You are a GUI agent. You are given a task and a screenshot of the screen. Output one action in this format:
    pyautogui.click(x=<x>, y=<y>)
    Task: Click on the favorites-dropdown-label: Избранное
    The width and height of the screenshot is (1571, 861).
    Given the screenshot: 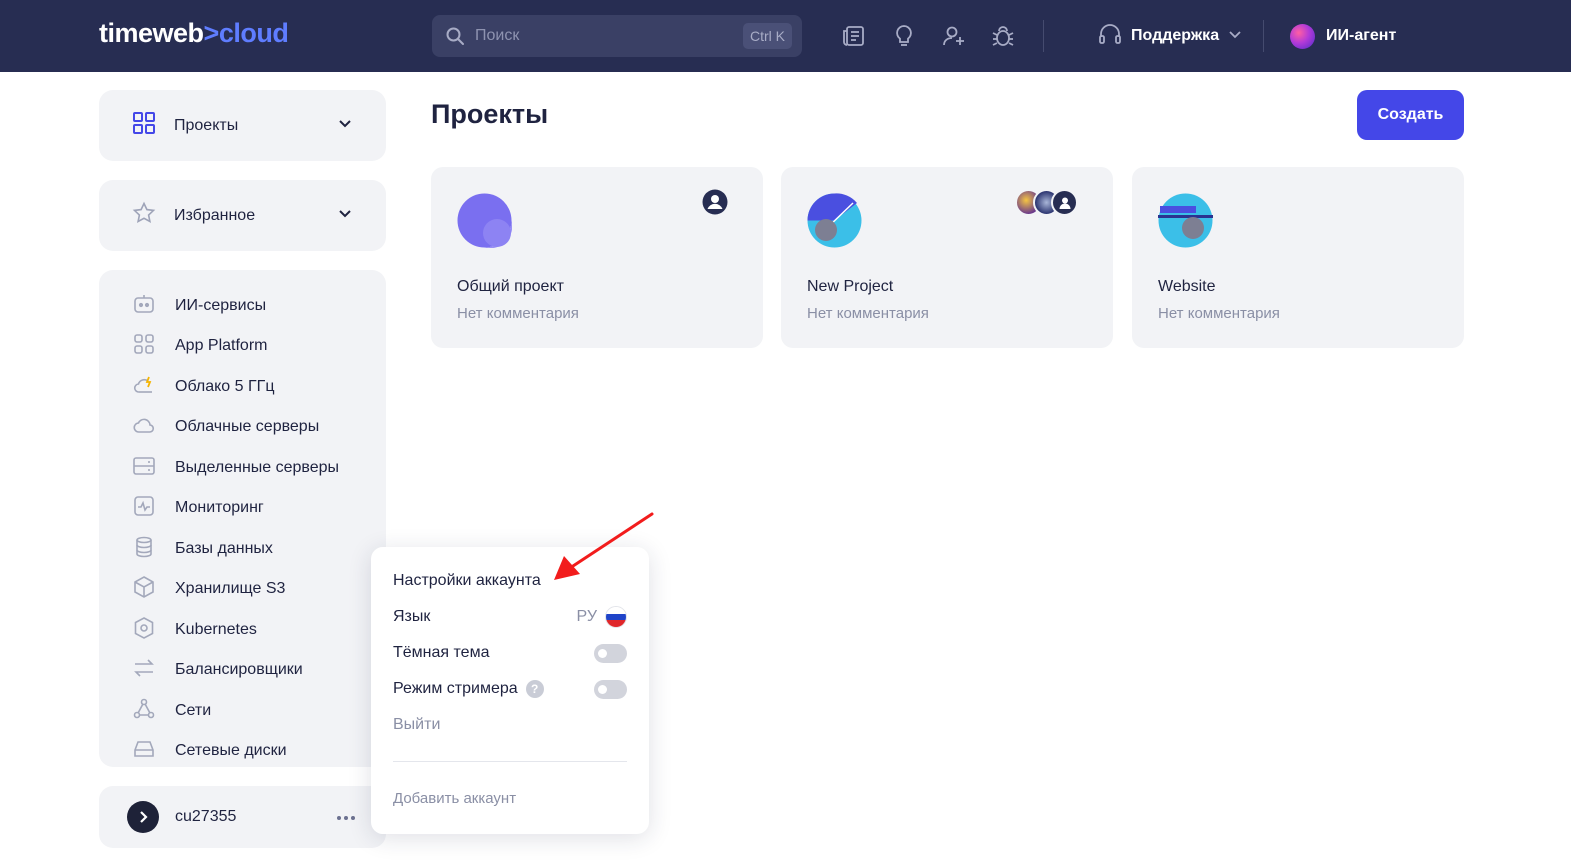 What is the action you would take?
    pyautogui.click(x=215, y=215)
    